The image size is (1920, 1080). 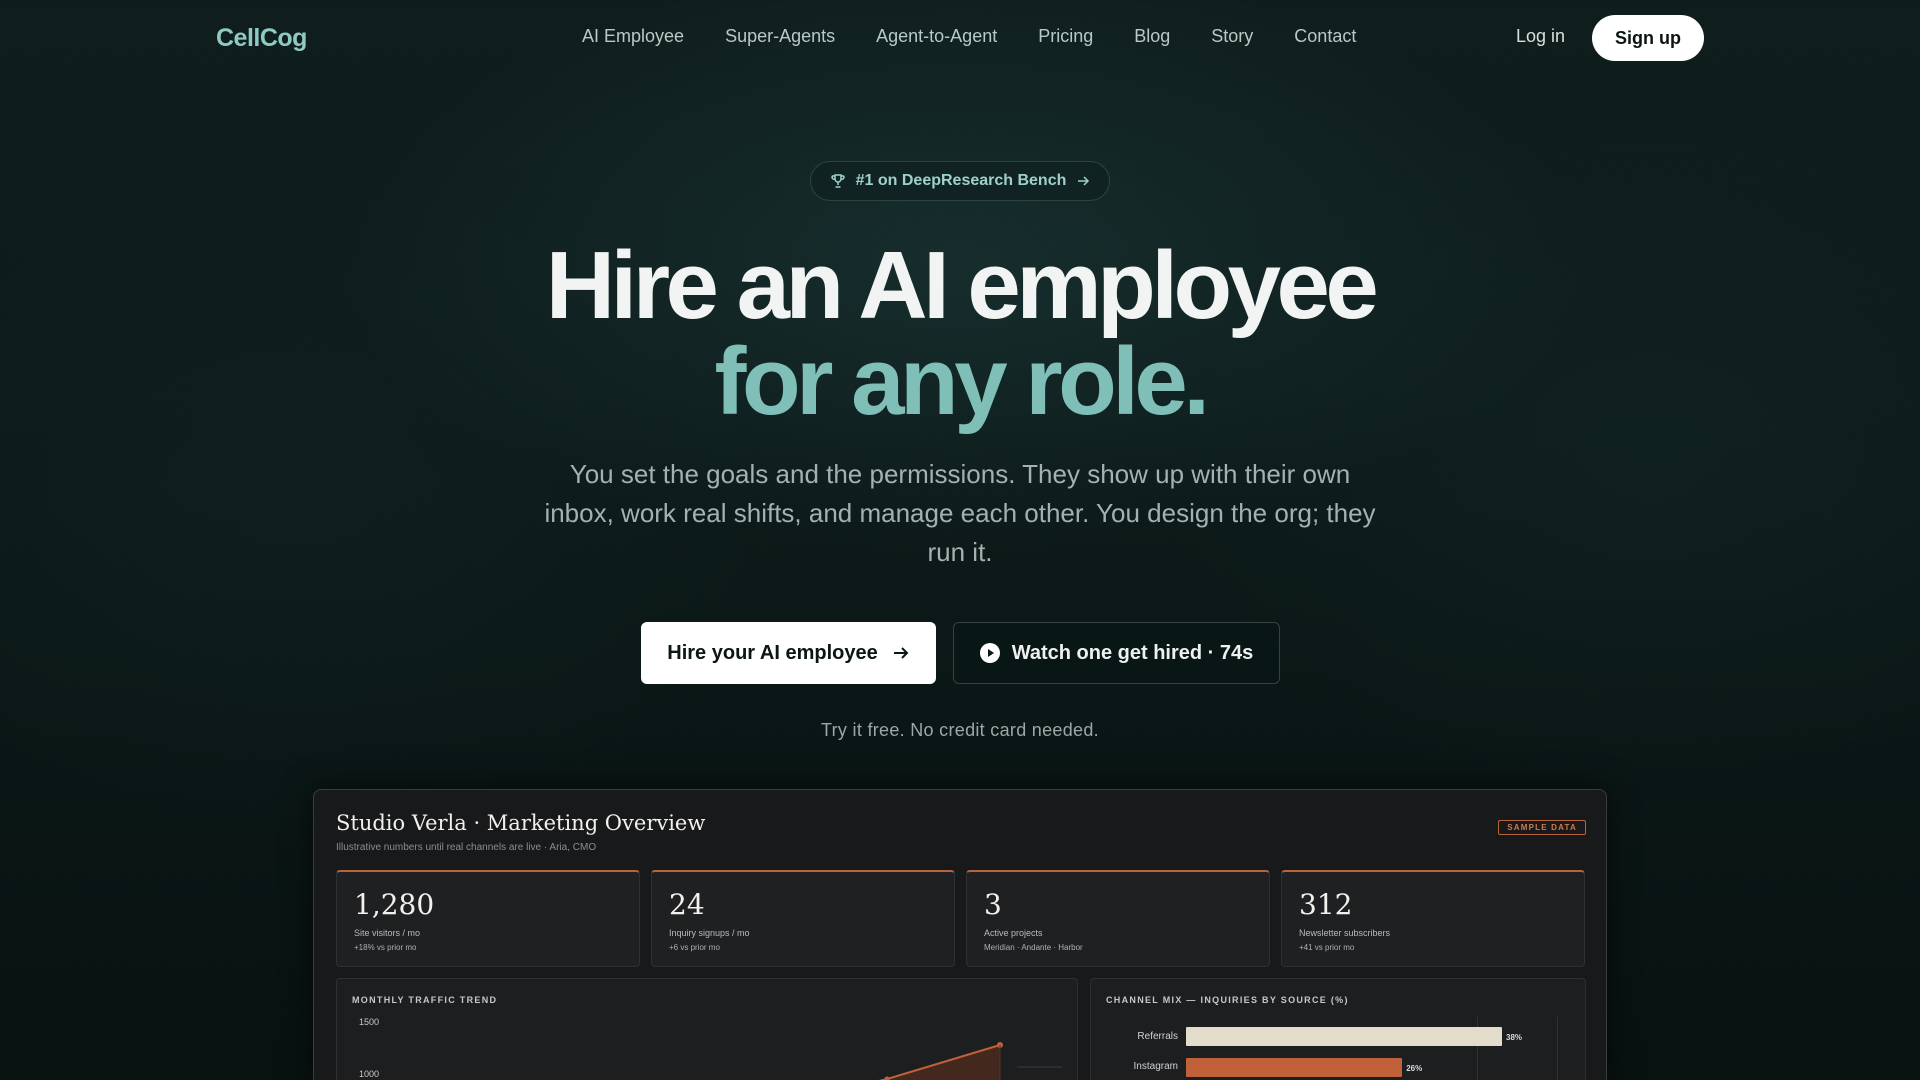 What do you see at coordinates (1155, 1066) in the screenshot?
I see `bar-label-instagram: Instagram` at bounding box center [1155, 1066].